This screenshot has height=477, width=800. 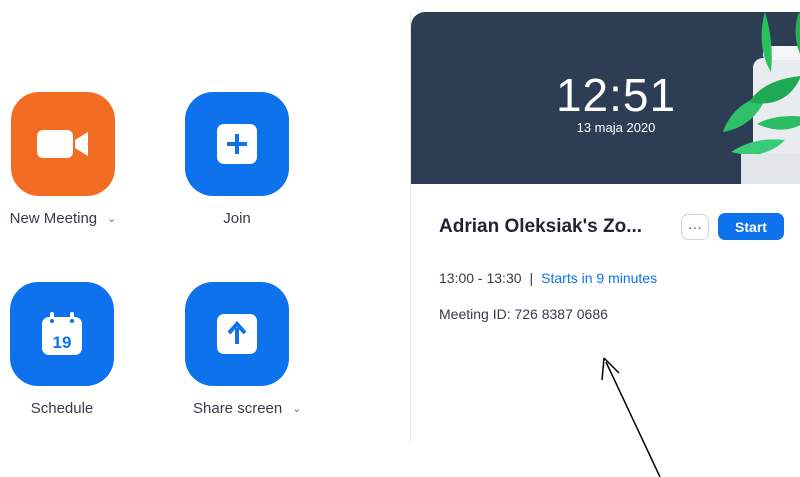 What do you see at coordinates (238, 408) in the screenshot?
I see `share-screen-label: Share screen` at bounding box center [238, 408].